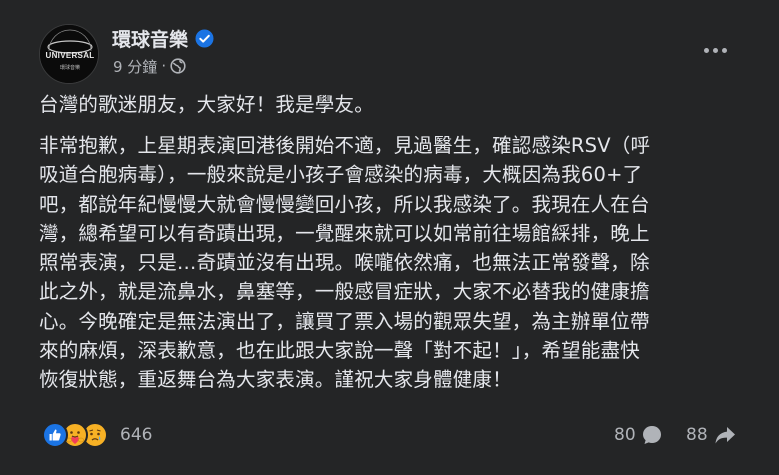 The height and width of the screenshot is (475, 779). I want to click on post-body-line: 吧，都說年紀慢慢大就會慢慢變回小孩，所以我感染了。我現在人在台, so click(344, 204).